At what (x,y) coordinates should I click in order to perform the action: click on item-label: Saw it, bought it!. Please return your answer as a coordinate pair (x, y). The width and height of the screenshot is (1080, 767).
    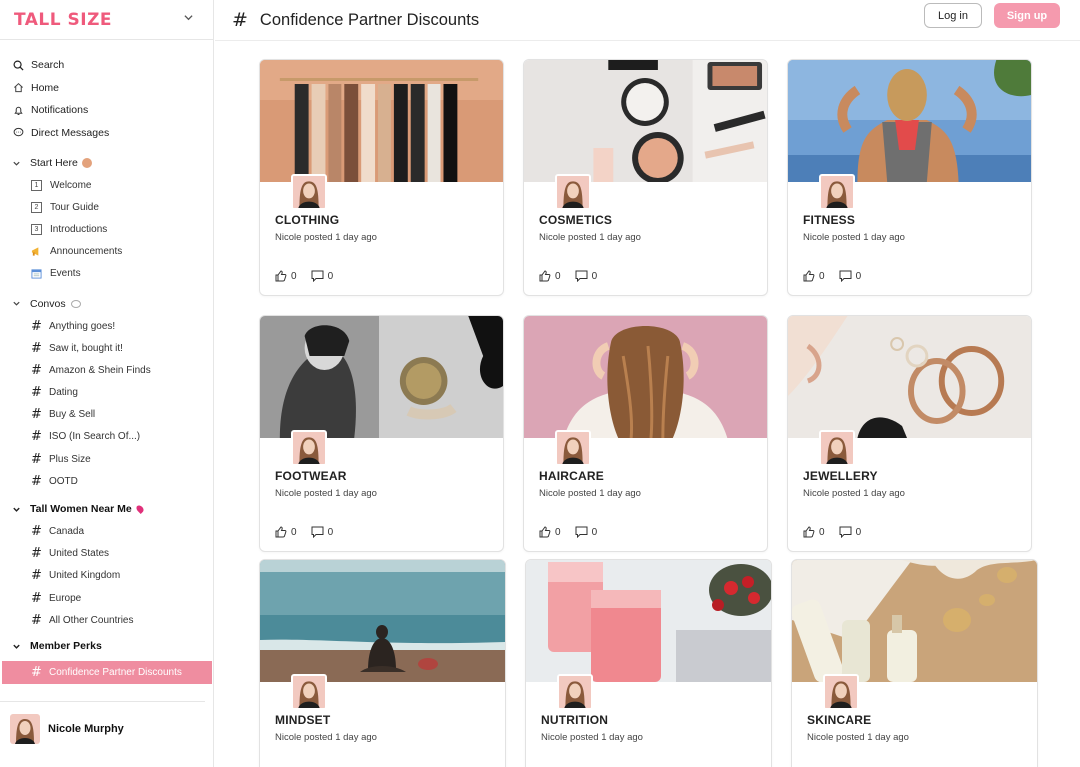
    Looking at the image, I should click on (86, 348).